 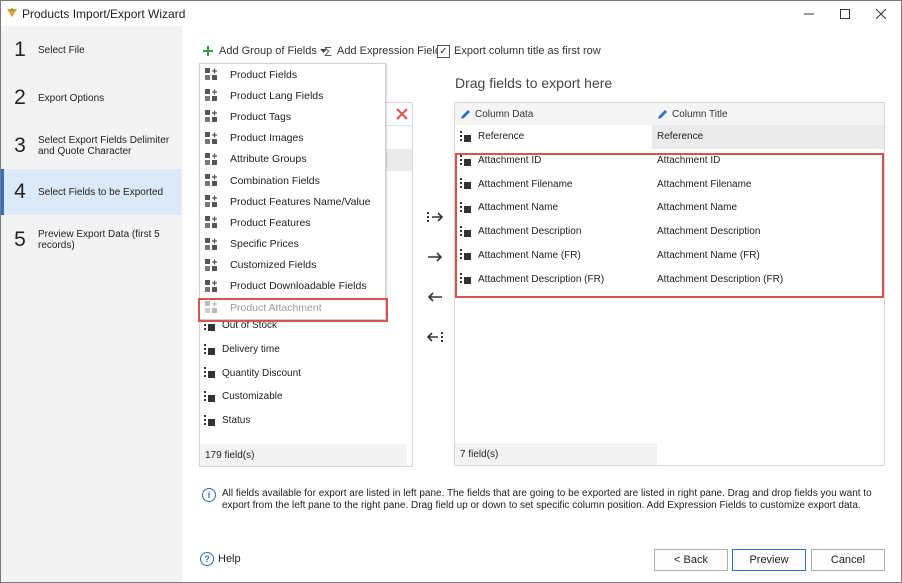 I want to click on table-row: Reference Reference, so click(x=669, y=137).